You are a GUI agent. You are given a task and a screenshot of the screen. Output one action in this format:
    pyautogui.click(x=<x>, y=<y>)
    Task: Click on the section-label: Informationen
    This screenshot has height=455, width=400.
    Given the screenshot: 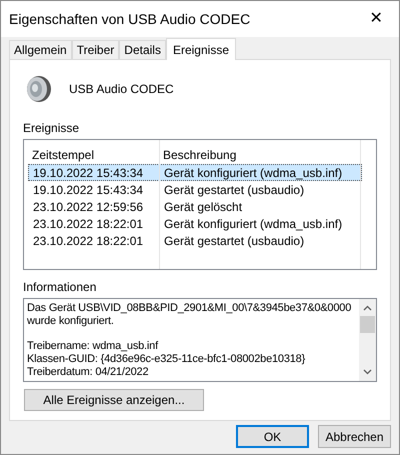 What is the action you would take?
    pyautogui.click(x=60, y=287)
    